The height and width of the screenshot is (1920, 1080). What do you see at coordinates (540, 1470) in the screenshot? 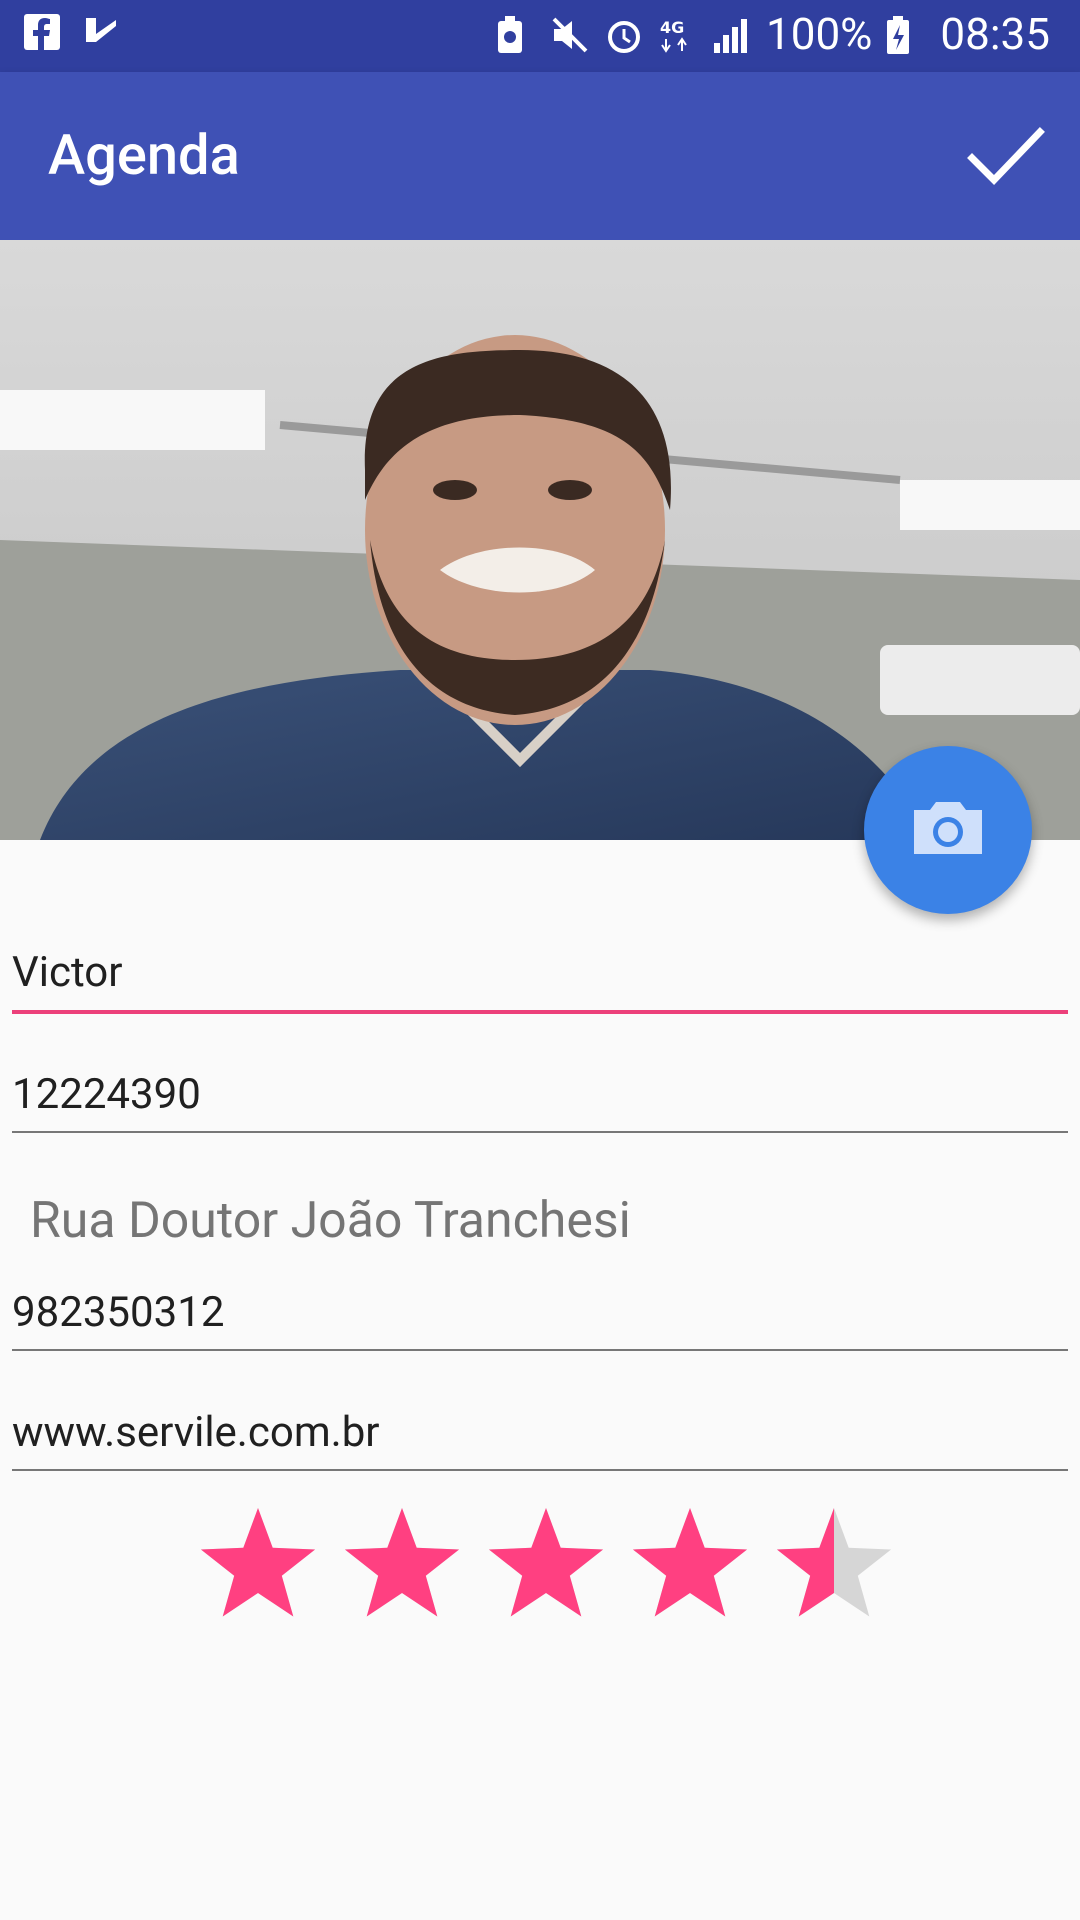
I see `website-underline` at bounding box center [540, 1470].